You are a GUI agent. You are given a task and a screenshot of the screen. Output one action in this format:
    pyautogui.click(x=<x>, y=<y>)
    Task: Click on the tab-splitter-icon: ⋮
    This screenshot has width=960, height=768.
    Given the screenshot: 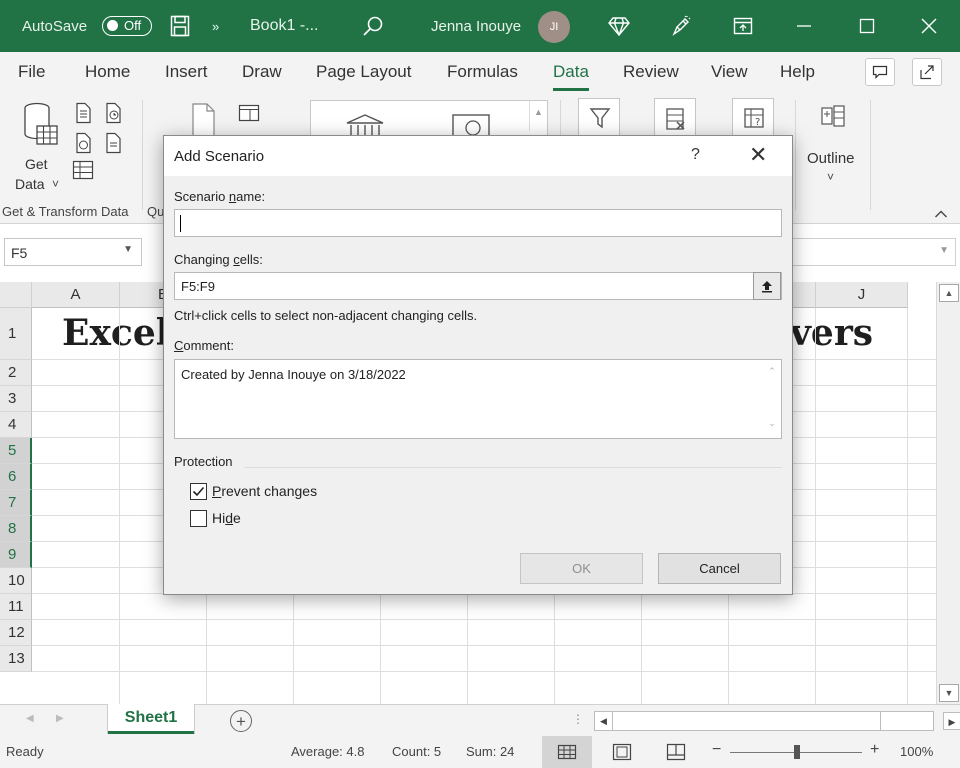 What is the action you would take?
    pyautogui.click(x=578, y=719)
    